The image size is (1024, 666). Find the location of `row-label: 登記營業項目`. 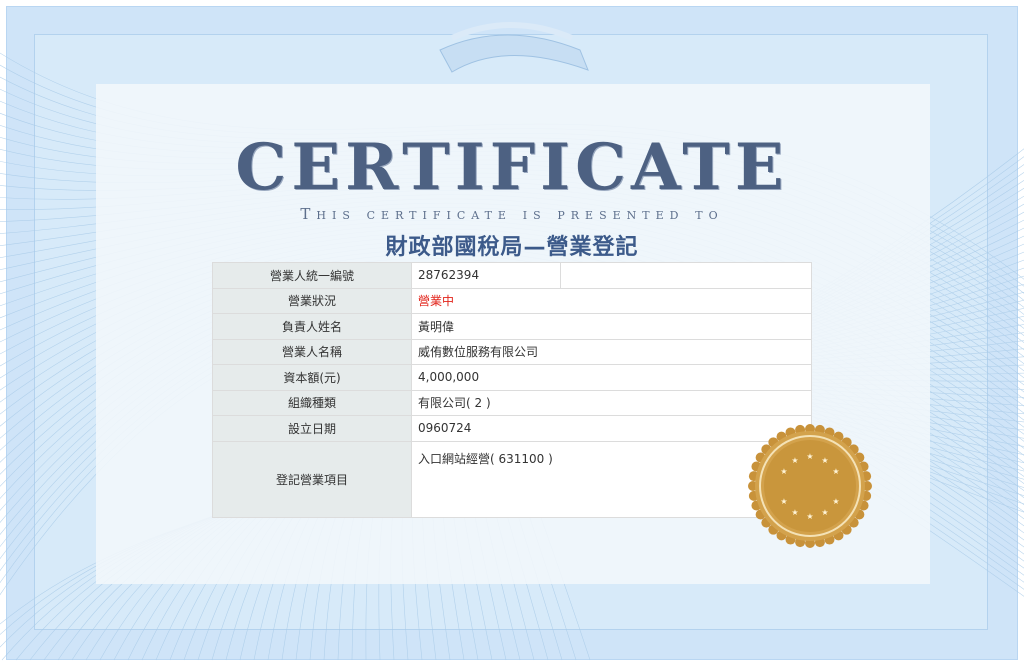

row-label: 登記營業項目 is located at coordinates (312, 479).